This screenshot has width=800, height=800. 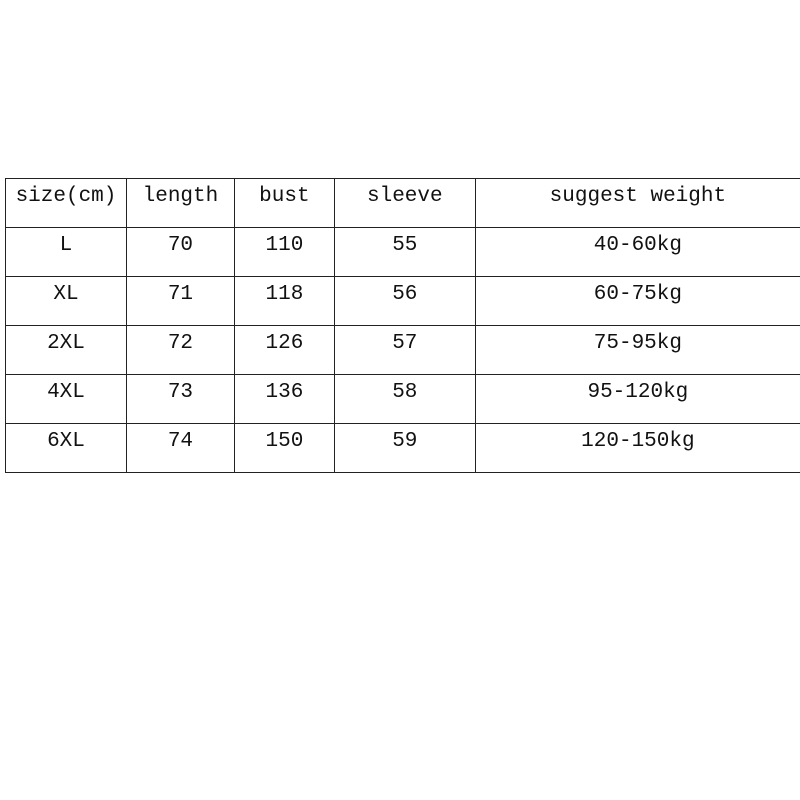 I want to click on header-cell: bust, so click(x=284, y=203).